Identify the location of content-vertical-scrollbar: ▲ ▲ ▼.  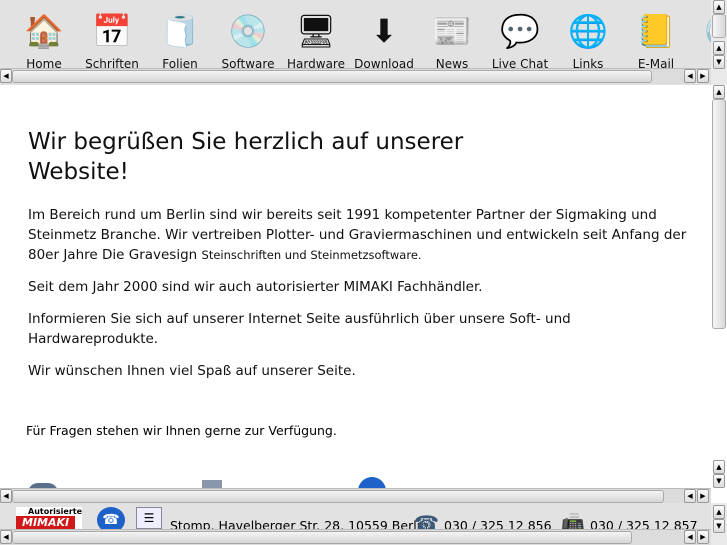
(719, 294).